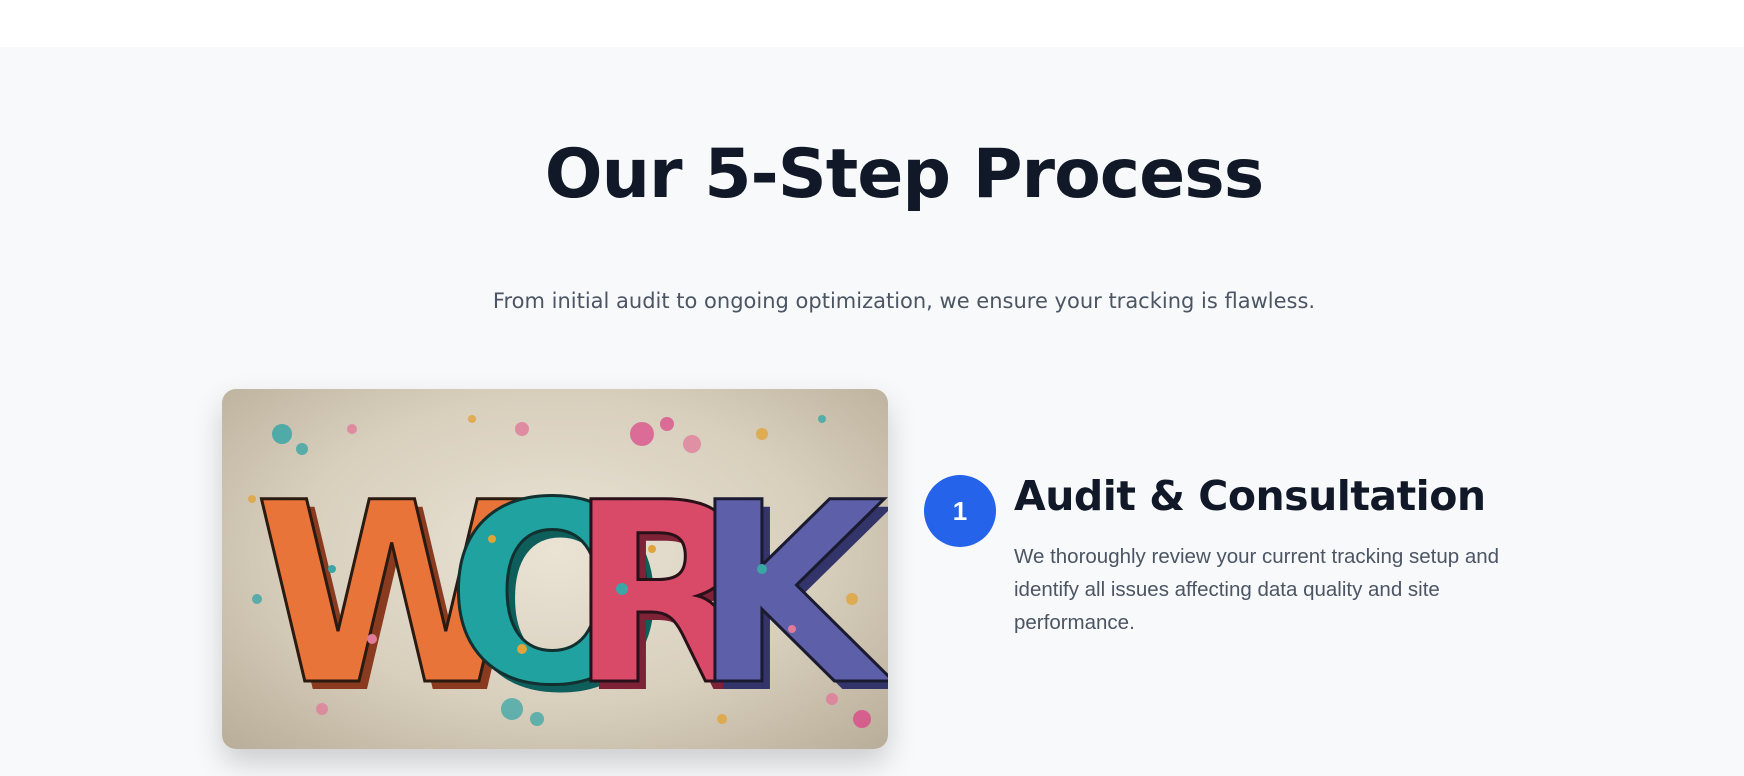  Describe the element at coordinates (960, 511) in the screenshot. I see `step-number-badge: 1` at that location.